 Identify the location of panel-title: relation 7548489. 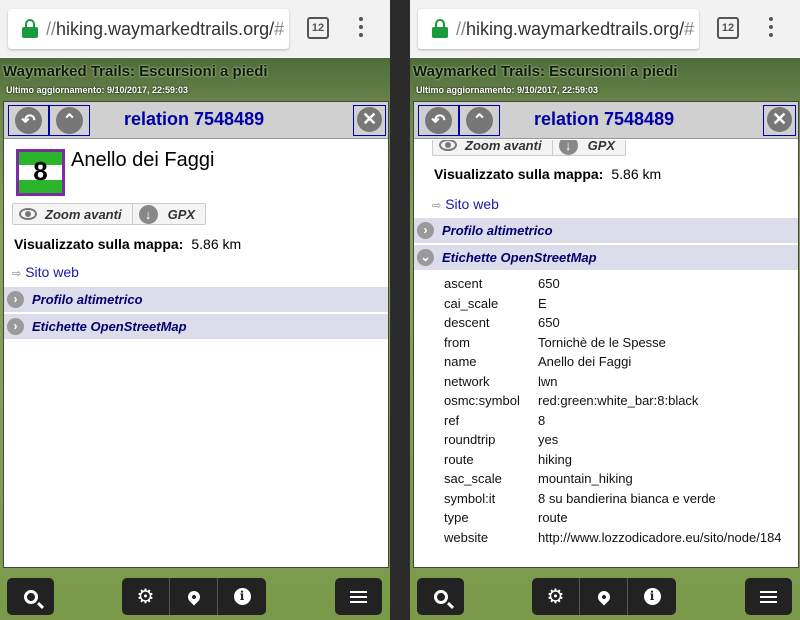
(194, 119).